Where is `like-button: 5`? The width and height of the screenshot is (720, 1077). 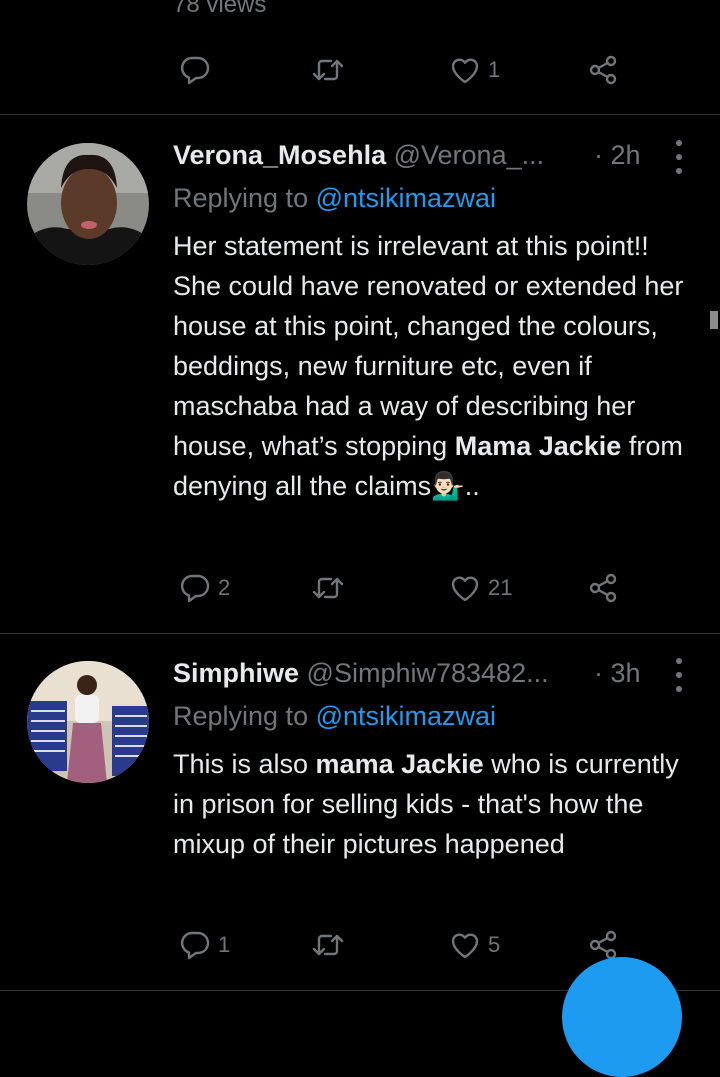
like-button: 5 is located at coordinates (474, 945).